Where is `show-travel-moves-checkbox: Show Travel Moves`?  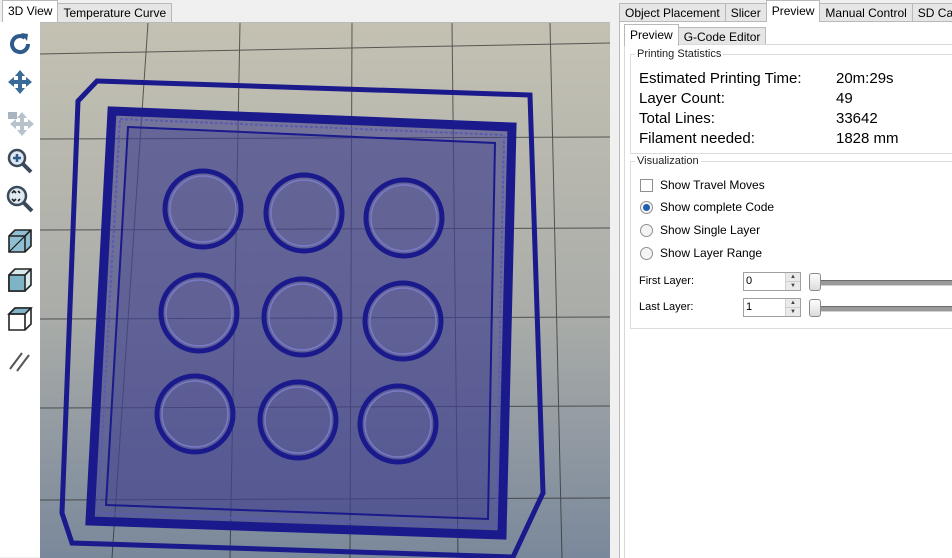
show-travel-moves-checkbox: Show Travel Moves is located at coordinates (702, 185).